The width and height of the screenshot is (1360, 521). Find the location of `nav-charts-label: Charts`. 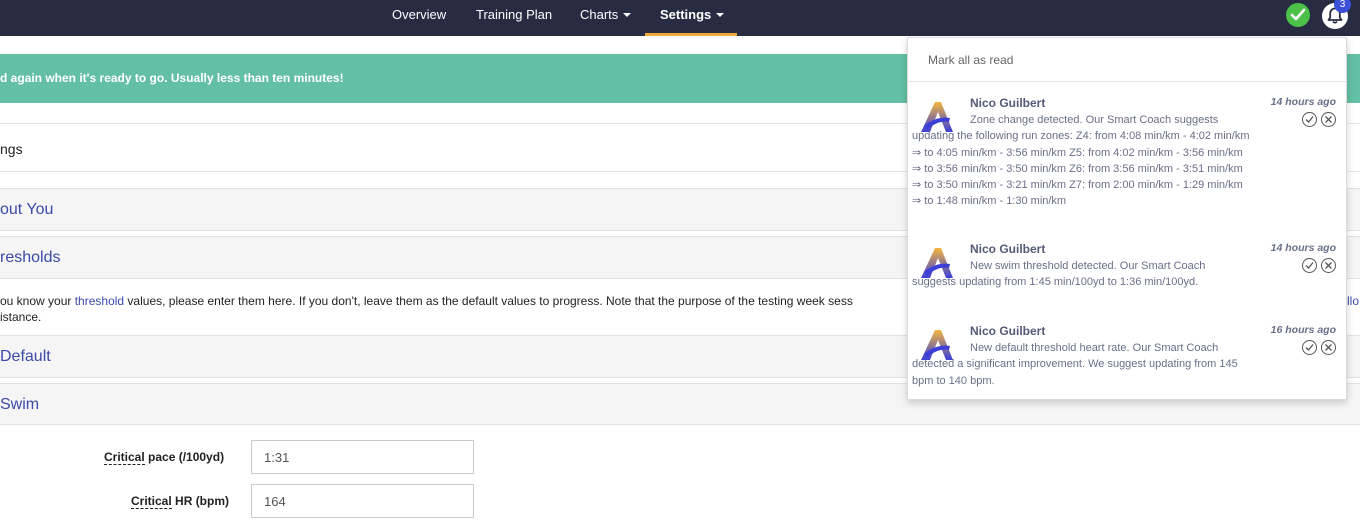

nav-charts-label: Charts is located at coordinates (599, 14).